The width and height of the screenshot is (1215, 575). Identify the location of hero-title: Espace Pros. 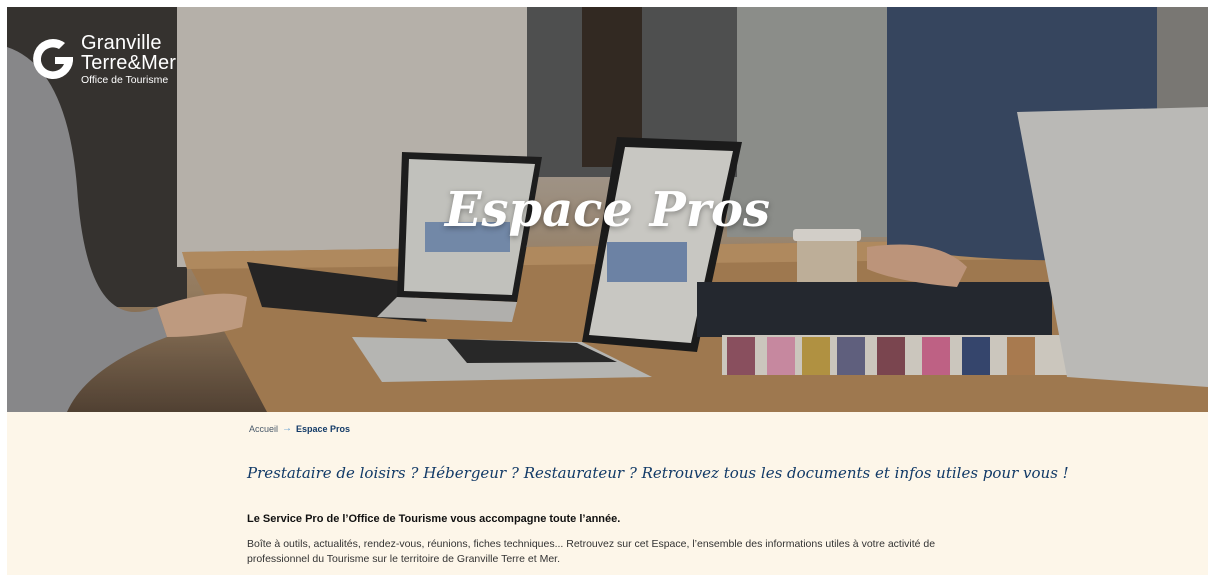
(607, 210).